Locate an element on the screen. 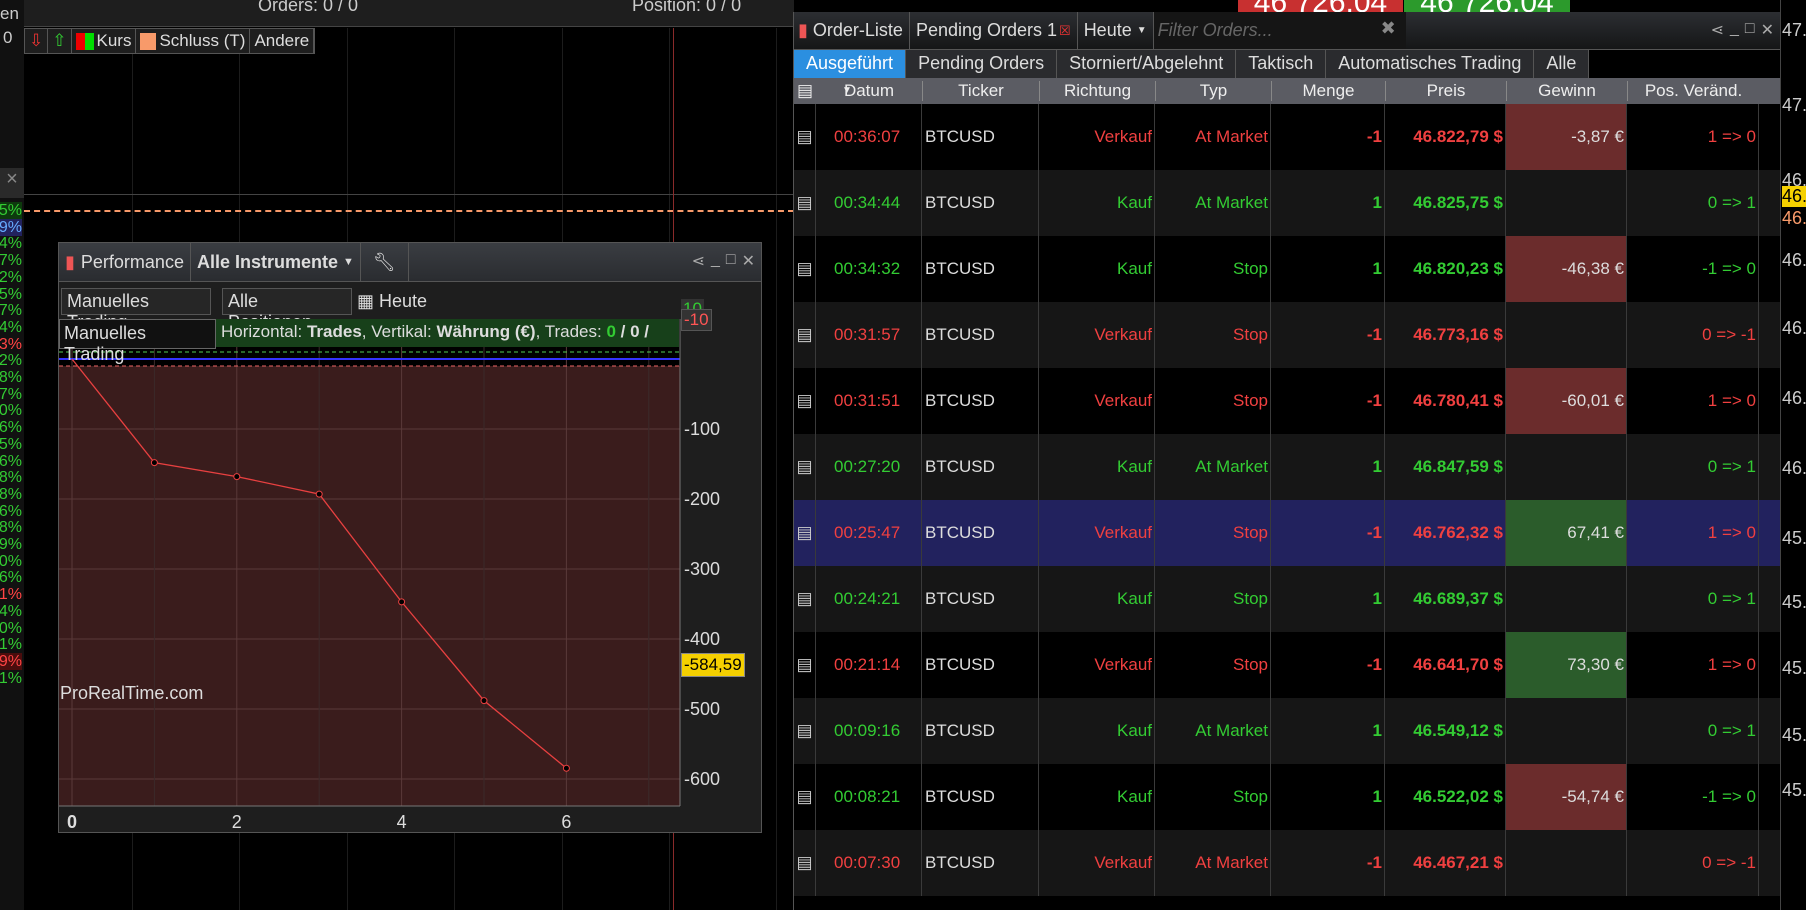 The width and height of the screenshot is (1806, 910). legend-kurs: Kurs is located at coordinates (104, 41).